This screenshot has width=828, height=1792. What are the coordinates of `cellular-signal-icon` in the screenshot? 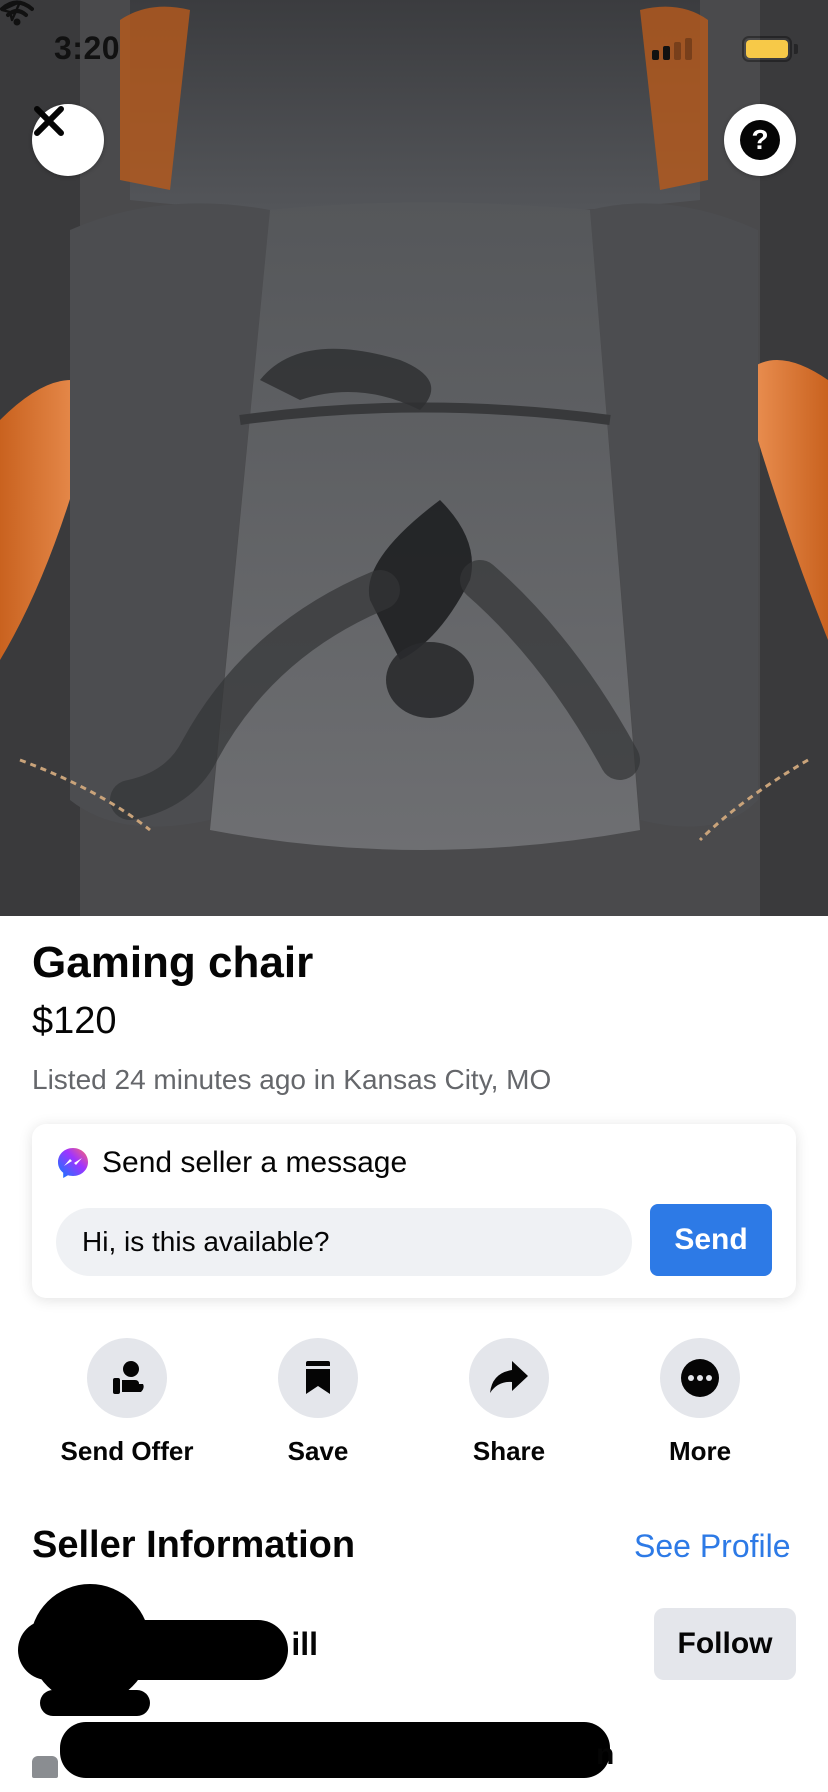 It's located at (672, 49).